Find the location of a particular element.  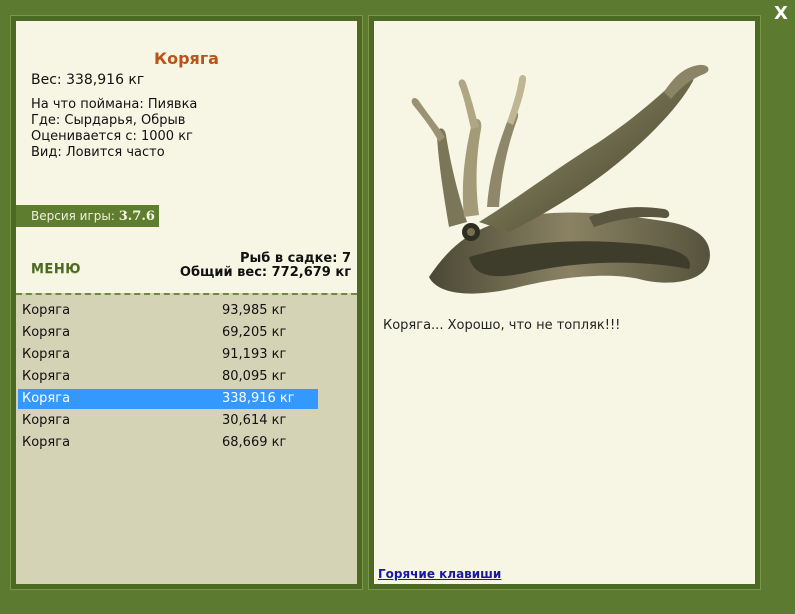

catch-item-weight: 30,614 кг is located at coordinates (254, 420).